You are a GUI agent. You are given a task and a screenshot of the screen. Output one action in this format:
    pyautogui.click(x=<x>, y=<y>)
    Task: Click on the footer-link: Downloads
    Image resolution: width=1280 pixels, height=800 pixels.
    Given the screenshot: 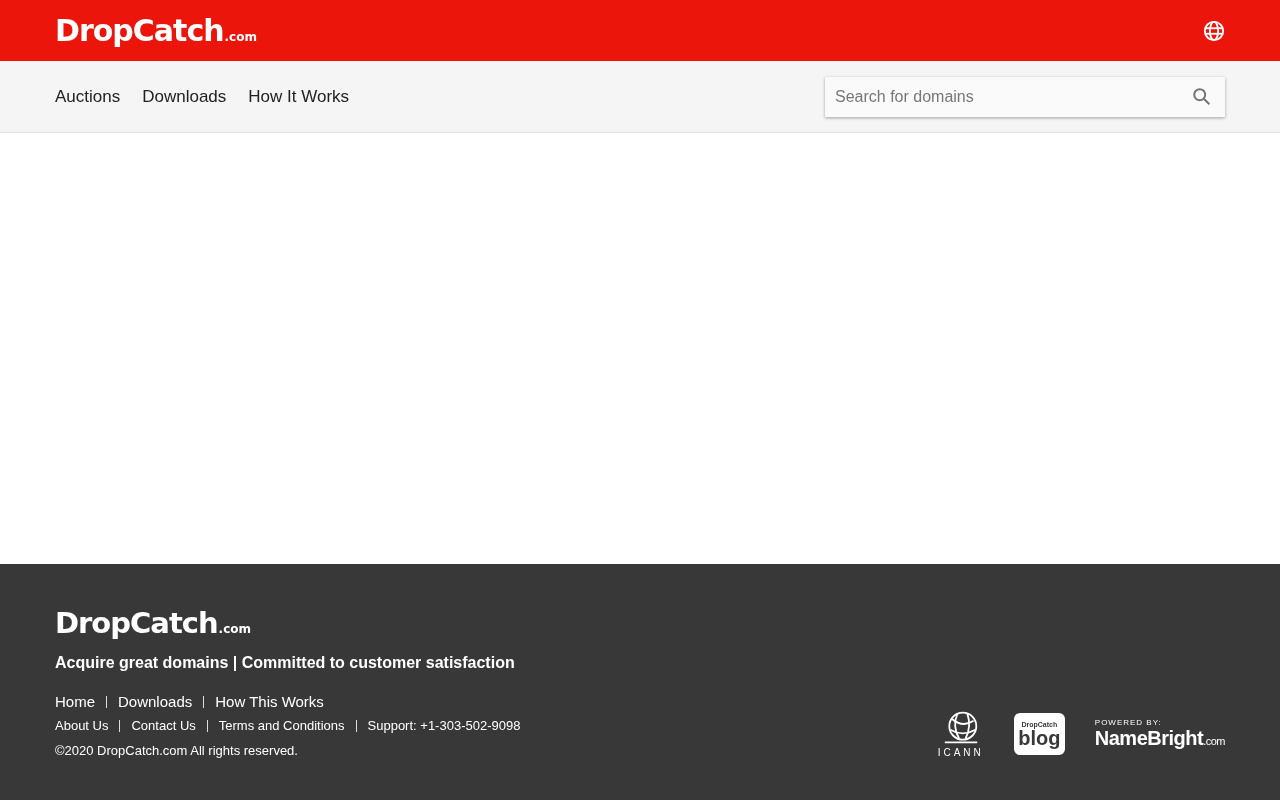 What is the action you would take?
    pyautogui.click(x=155, y=701)
    